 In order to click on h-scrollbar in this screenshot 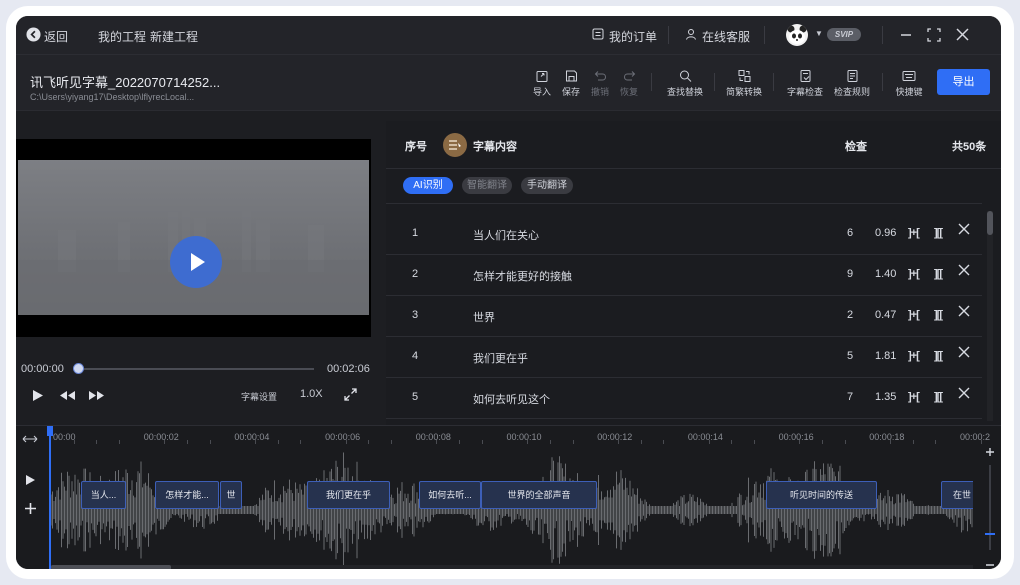, I will do `click(512, 567)`.